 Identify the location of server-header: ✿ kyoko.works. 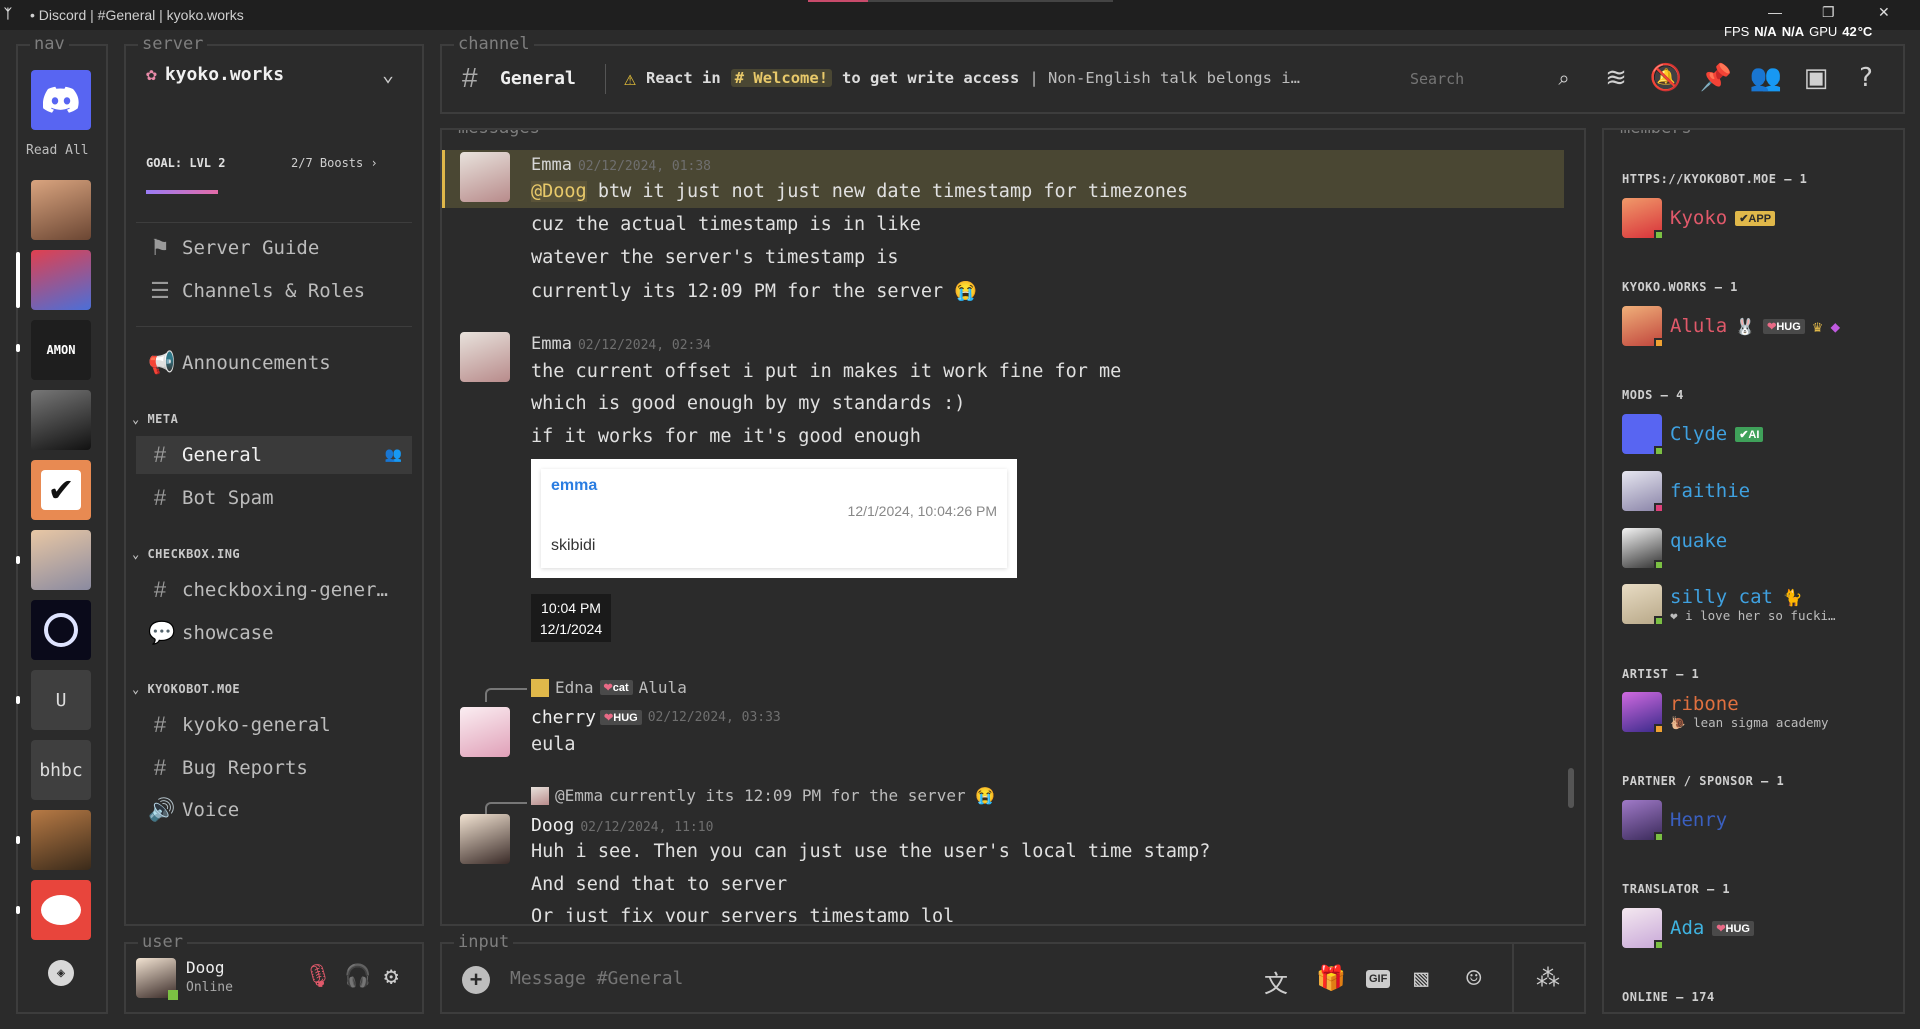
(215, 74).